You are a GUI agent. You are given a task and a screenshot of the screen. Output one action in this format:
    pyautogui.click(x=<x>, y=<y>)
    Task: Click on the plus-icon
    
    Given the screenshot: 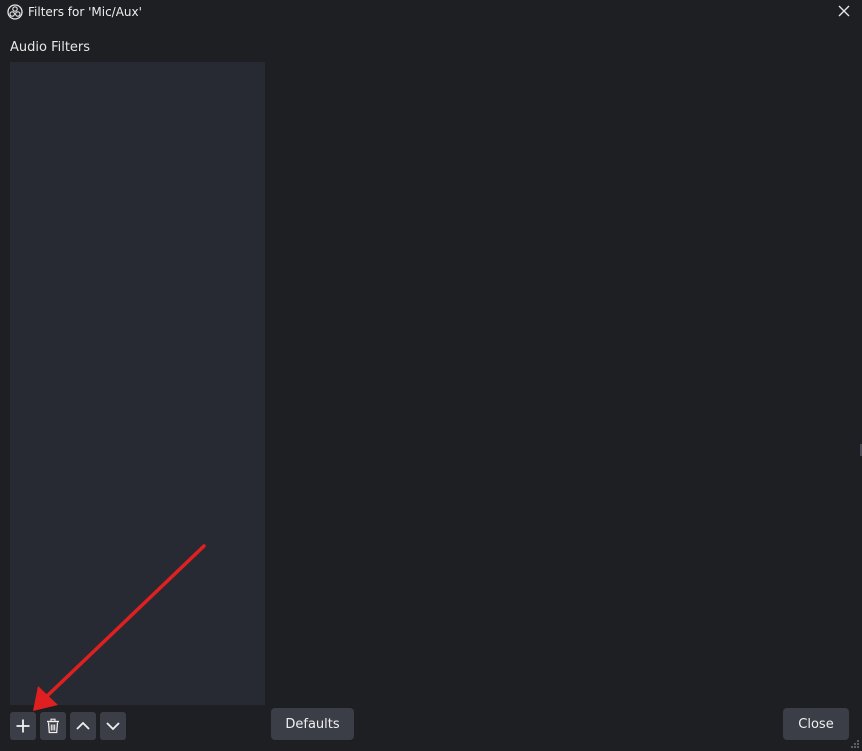 What is the action you would take?
    pyautogui.click(x=23, y=726)
    